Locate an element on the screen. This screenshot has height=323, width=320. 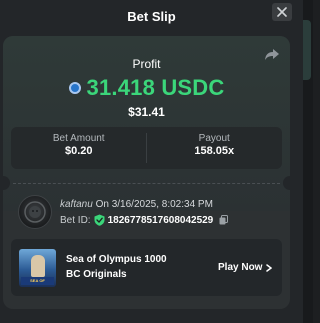
close-button is located at coordinates (282, 12).